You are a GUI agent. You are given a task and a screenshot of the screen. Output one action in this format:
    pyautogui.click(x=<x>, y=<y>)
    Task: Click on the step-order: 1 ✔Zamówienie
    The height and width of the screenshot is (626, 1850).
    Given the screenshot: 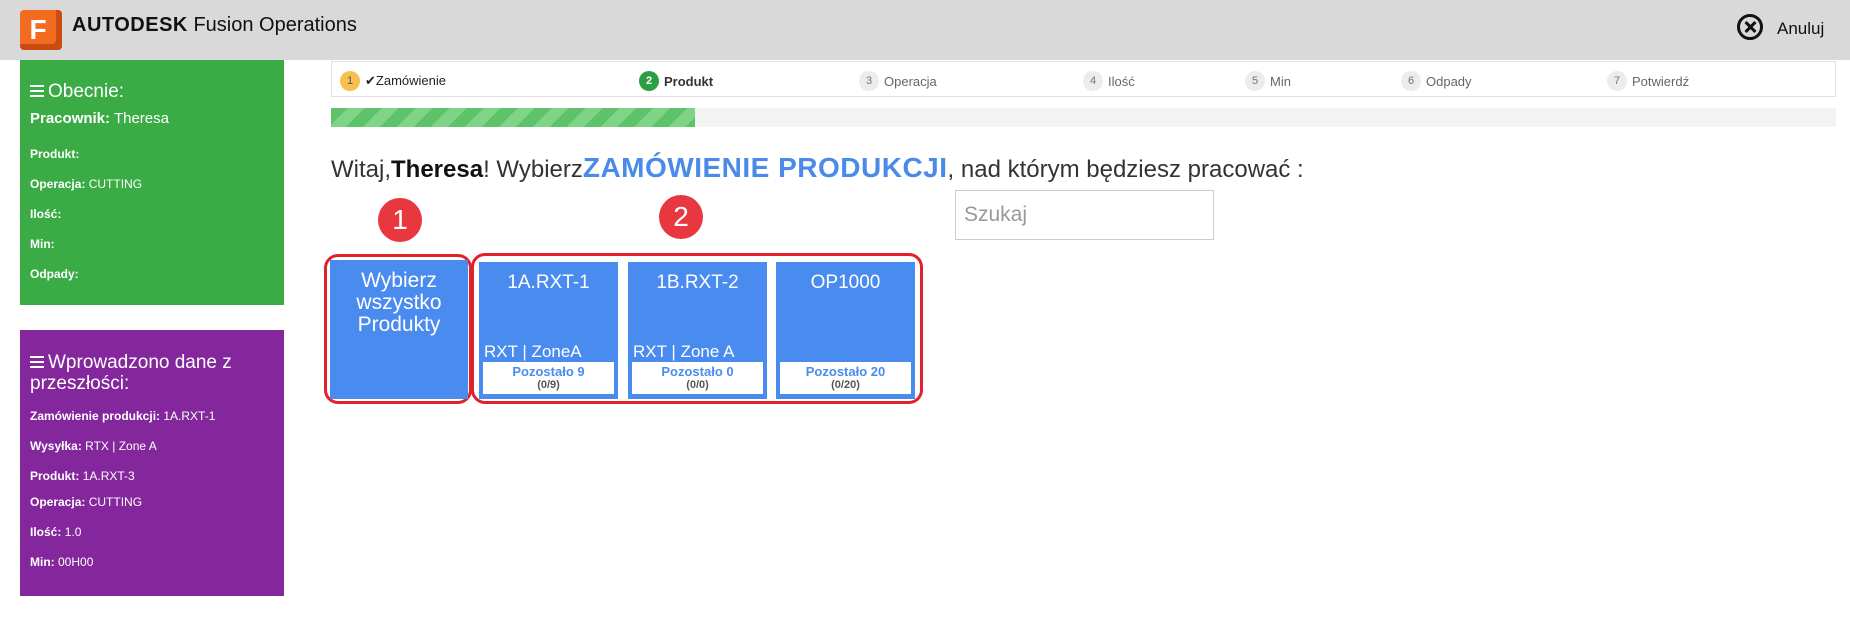 What is the action you would take?
    pyautogui.click(x=393, y=81)
    